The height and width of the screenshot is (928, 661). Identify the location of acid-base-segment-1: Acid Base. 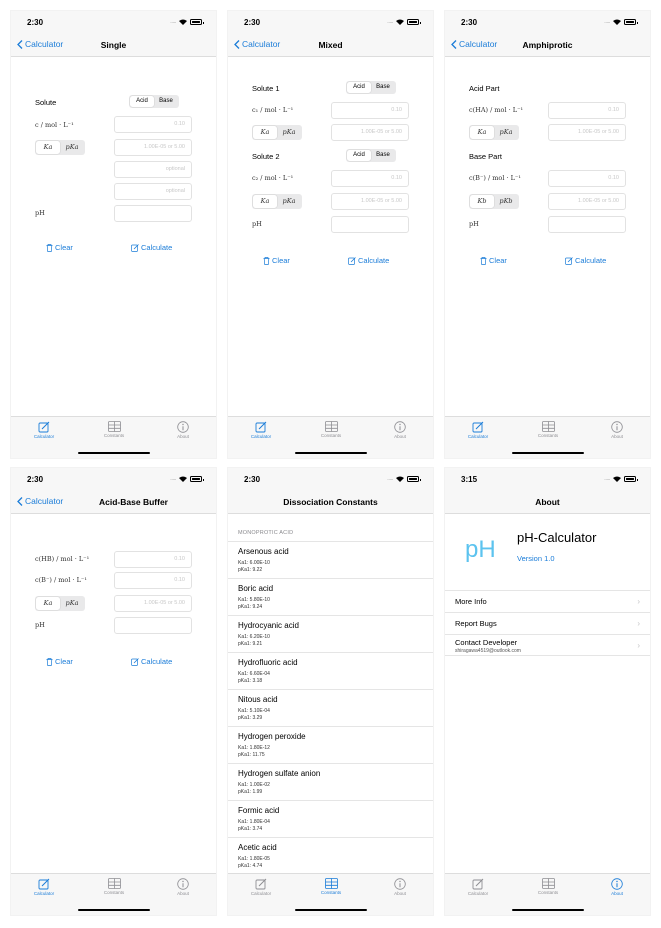
(371, 87).